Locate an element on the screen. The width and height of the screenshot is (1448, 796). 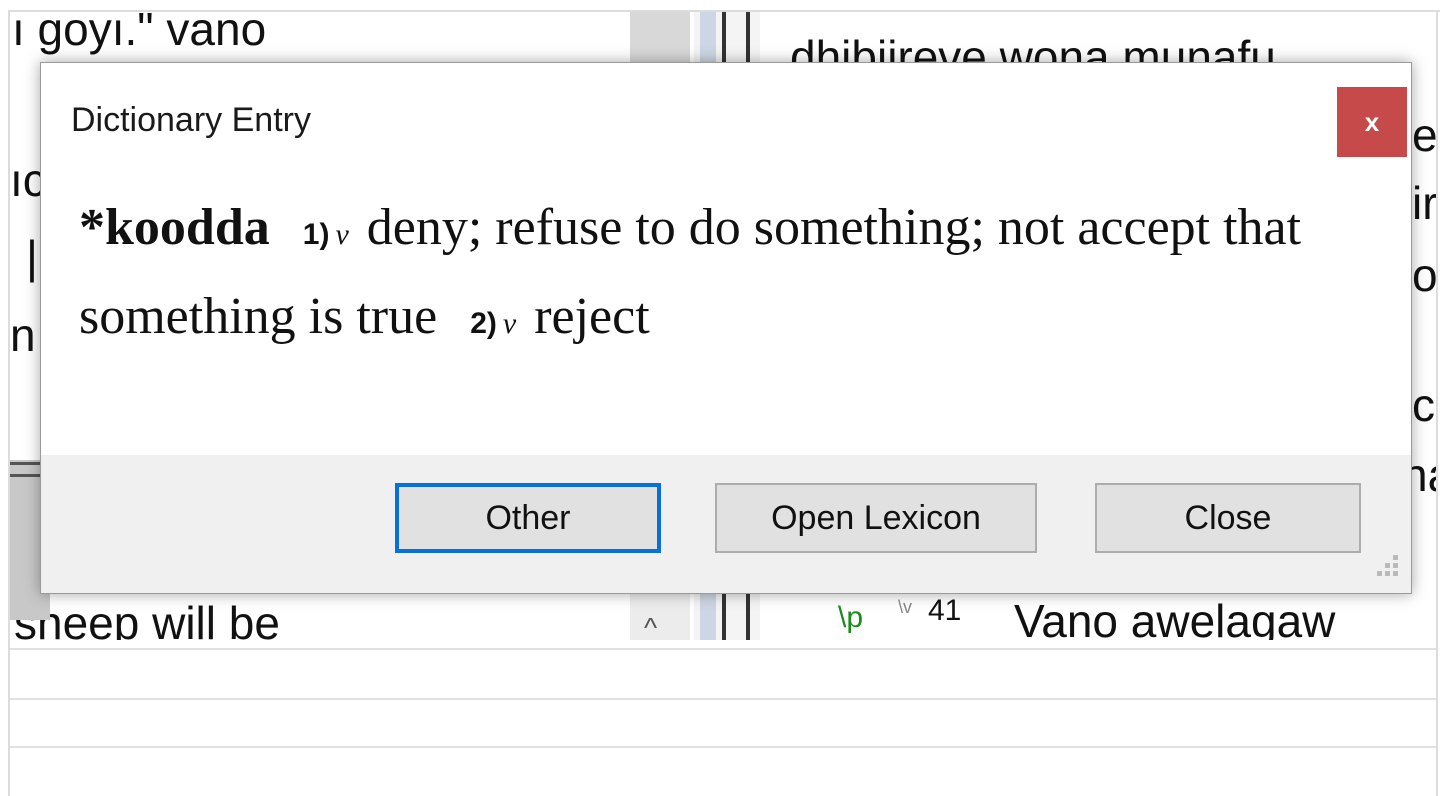
left-pane-top-line: ı goyı." vano is located at coordinates (139, 33).